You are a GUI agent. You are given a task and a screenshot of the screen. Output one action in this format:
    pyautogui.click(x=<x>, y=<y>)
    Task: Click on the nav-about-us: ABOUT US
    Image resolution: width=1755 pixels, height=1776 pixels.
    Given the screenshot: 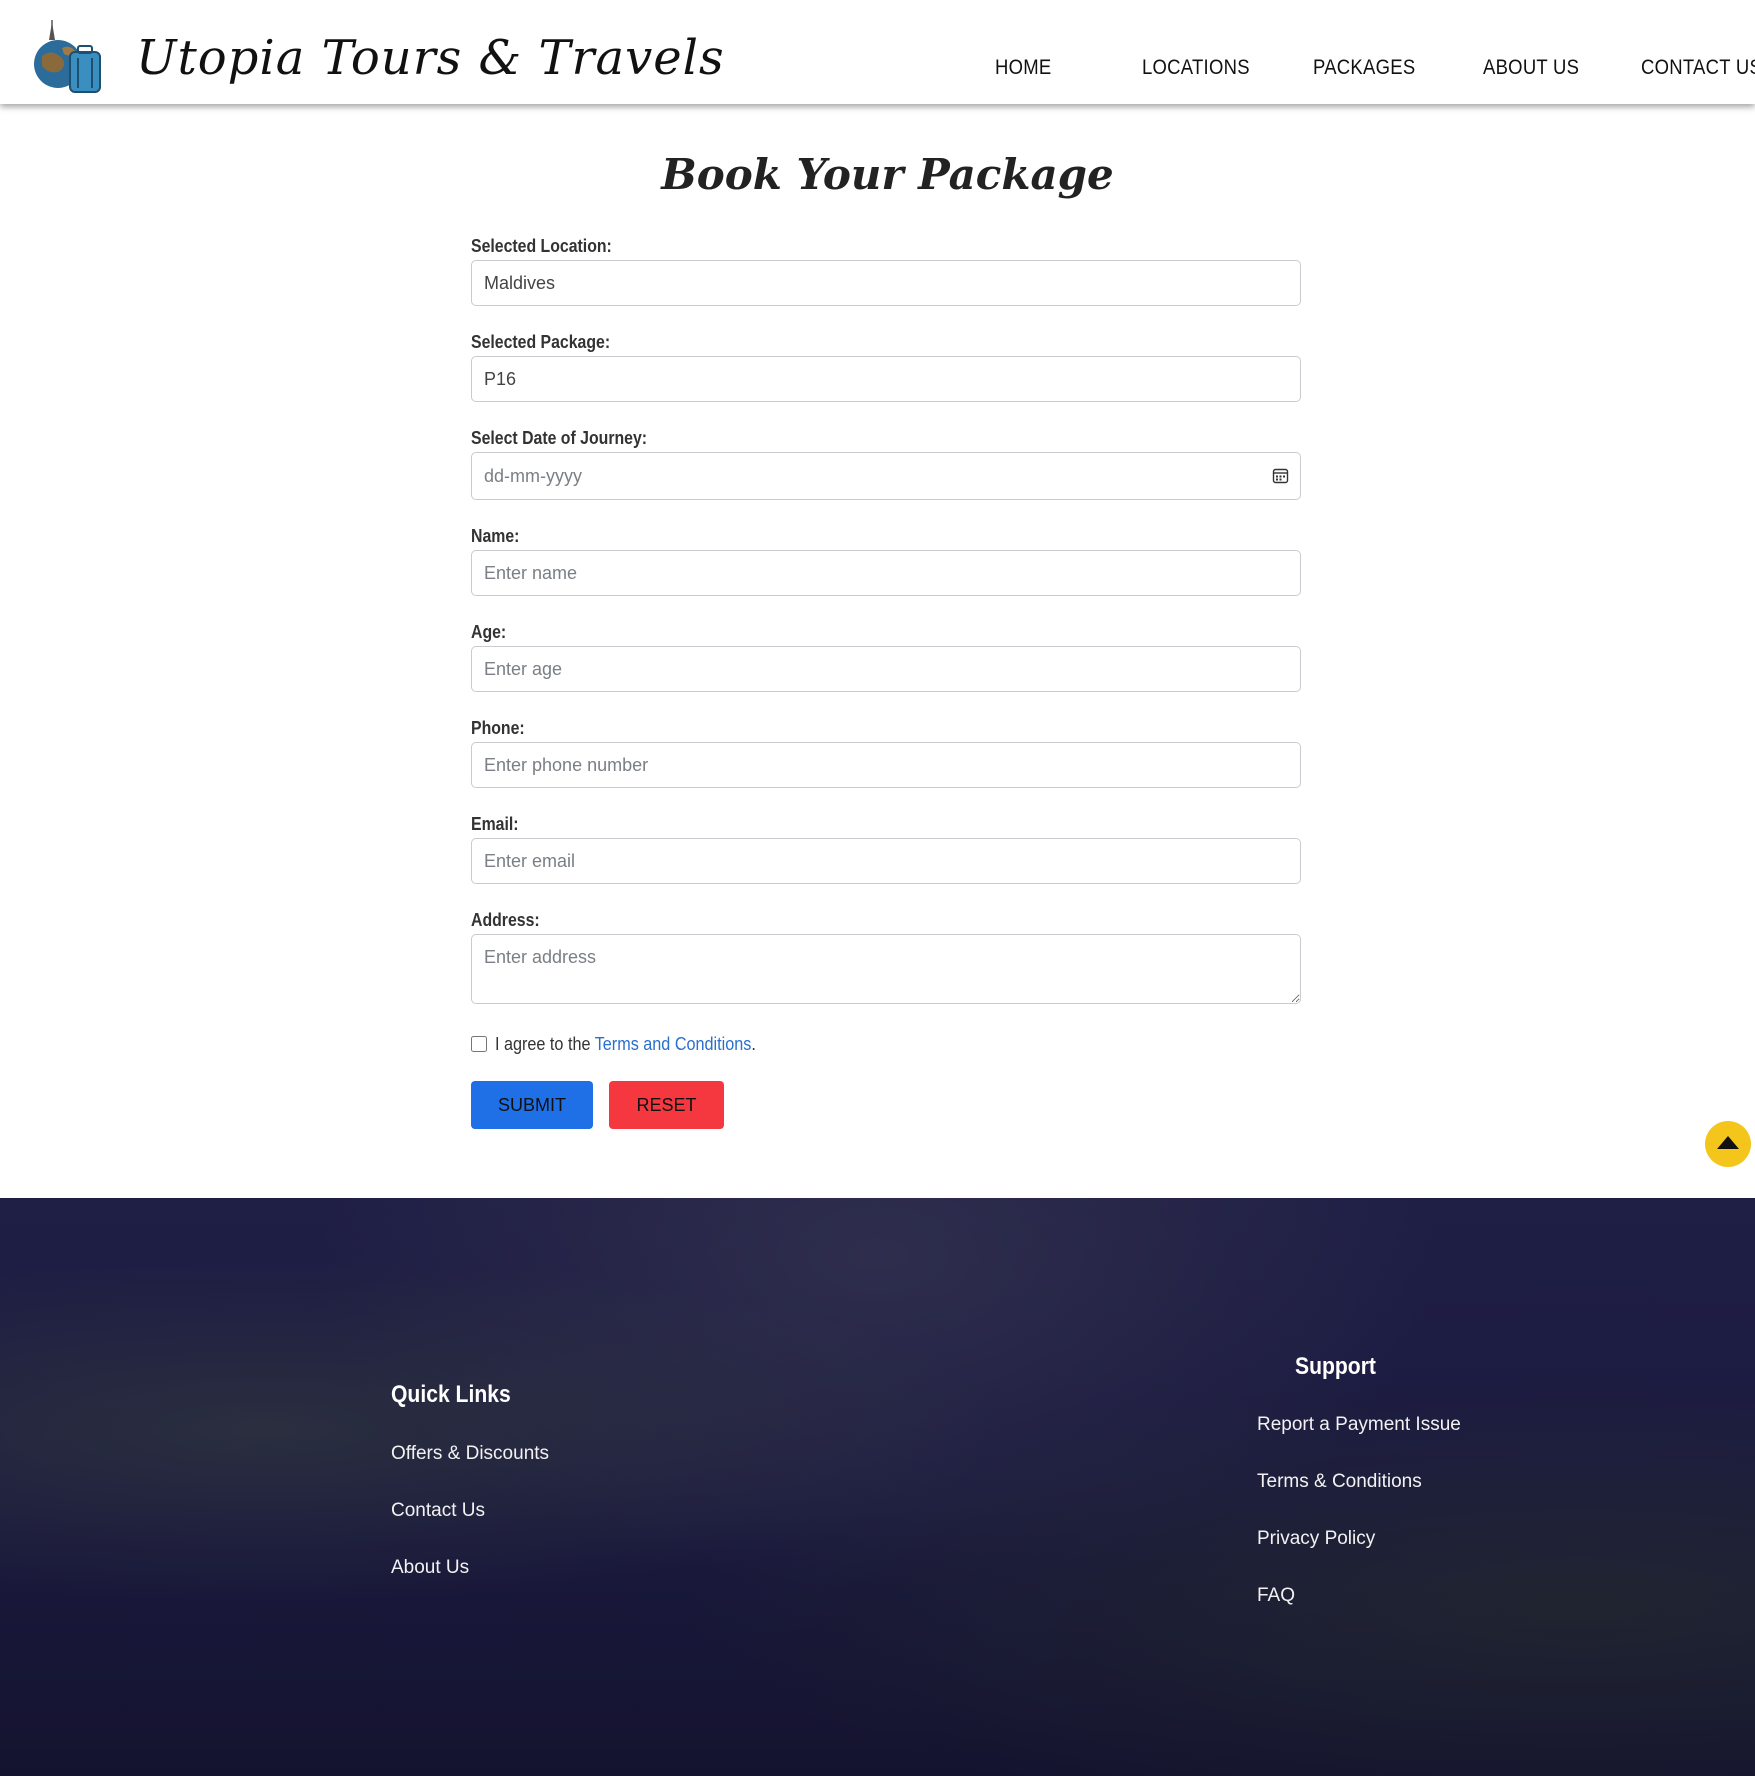 What is the action you would take?
    pyautogui.click(x=1531, y=68)
    